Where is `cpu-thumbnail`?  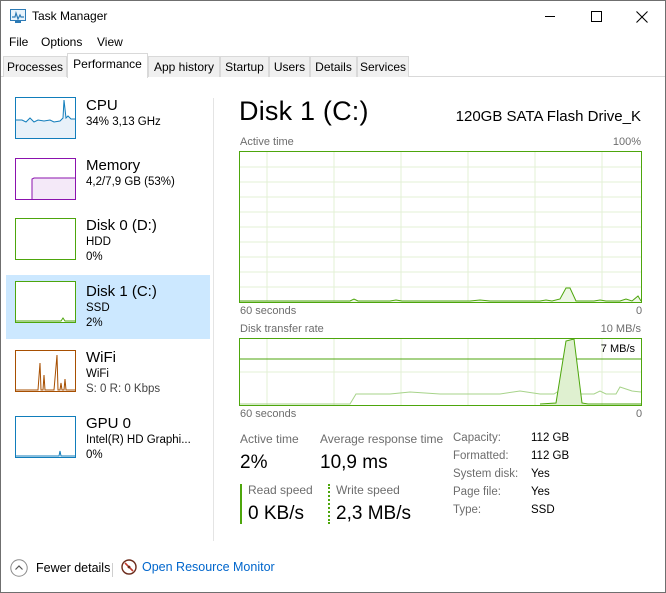 cpu-thumbnail is located at coordinates (45, 118).